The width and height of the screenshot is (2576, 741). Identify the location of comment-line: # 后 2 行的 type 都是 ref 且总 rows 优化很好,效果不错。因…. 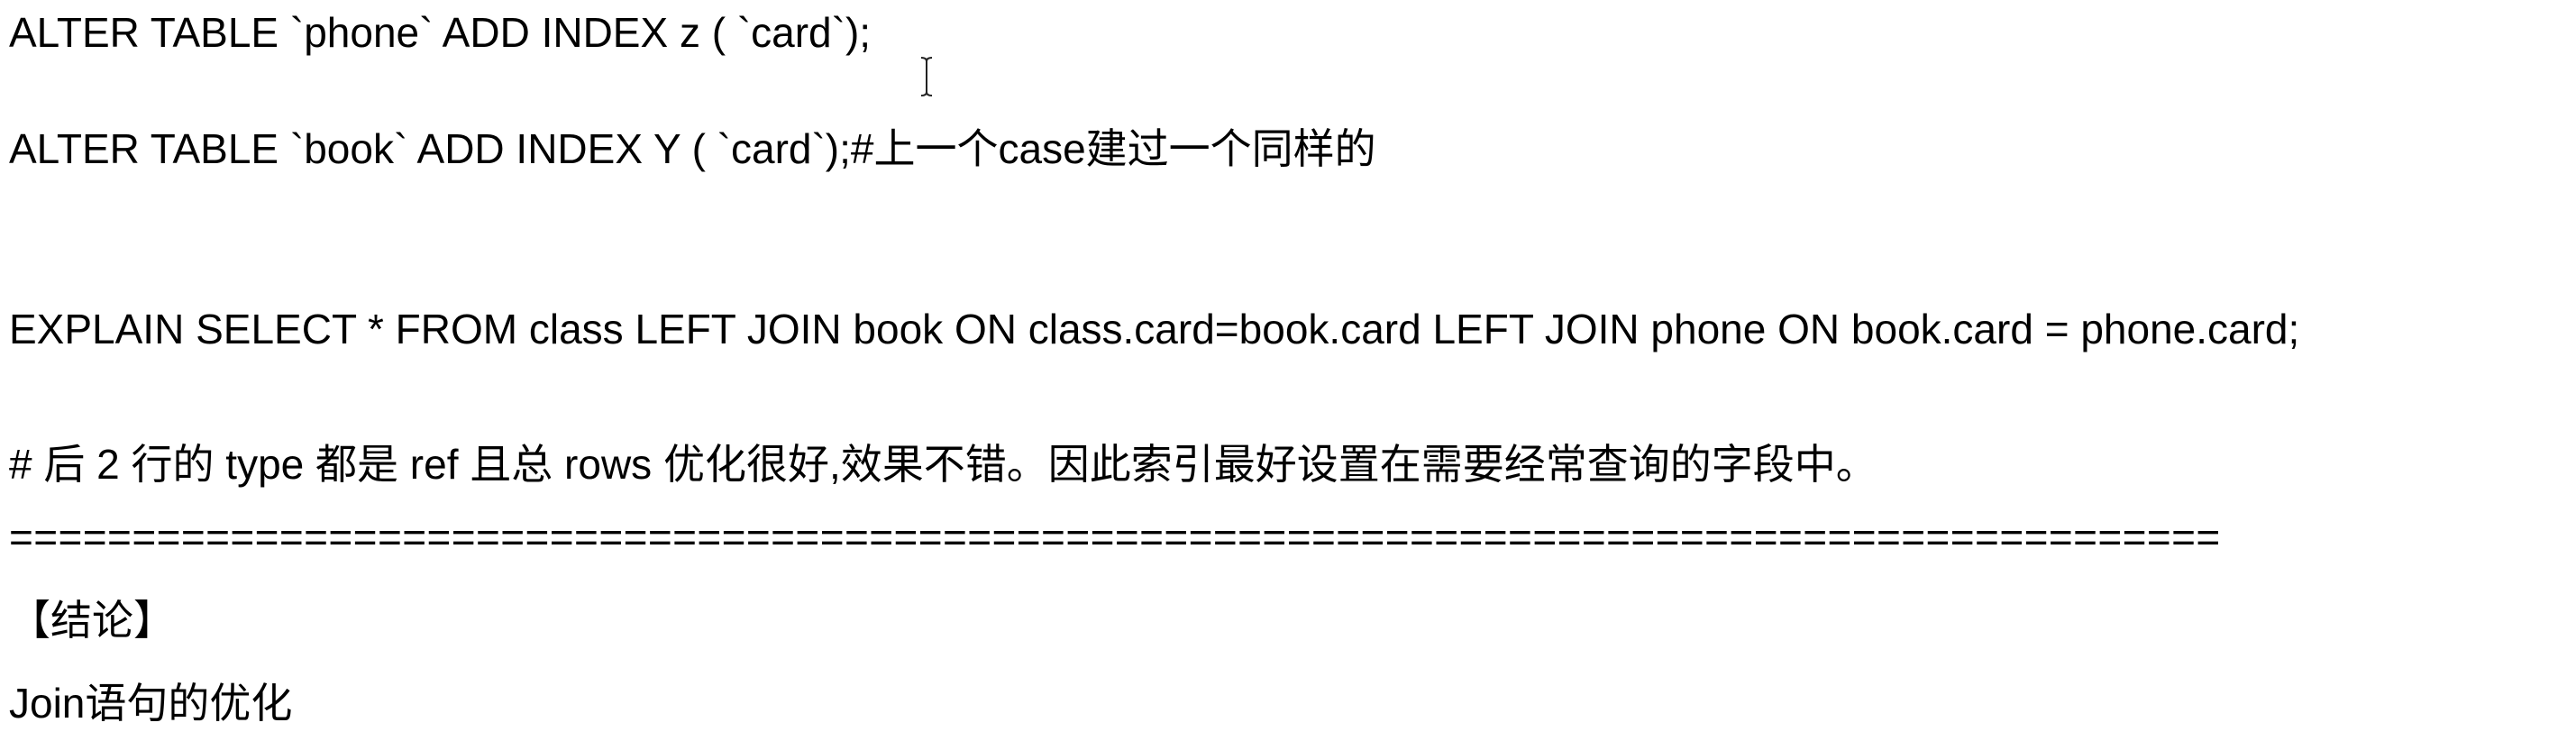
(943, 464).